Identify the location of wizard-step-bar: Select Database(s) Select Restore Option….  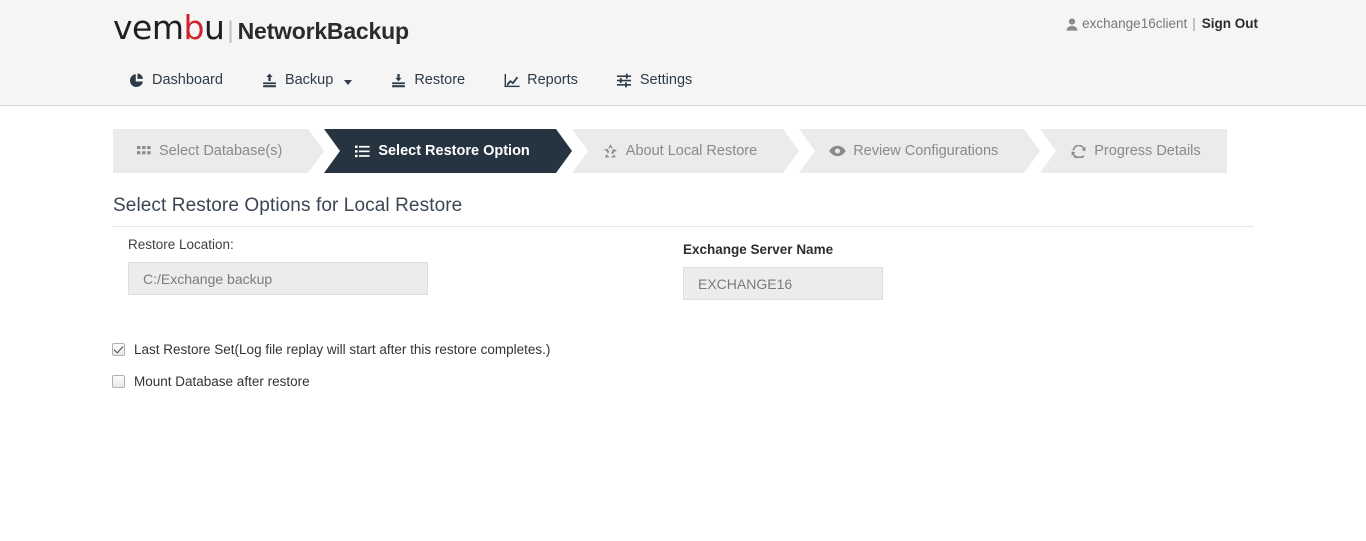
(670, 151).